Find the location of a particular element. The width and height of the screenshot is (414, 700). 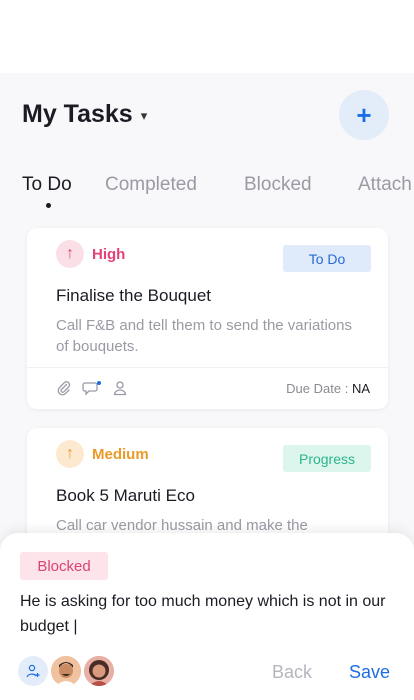

add-task-button: + is located at coordinates (364, 115).